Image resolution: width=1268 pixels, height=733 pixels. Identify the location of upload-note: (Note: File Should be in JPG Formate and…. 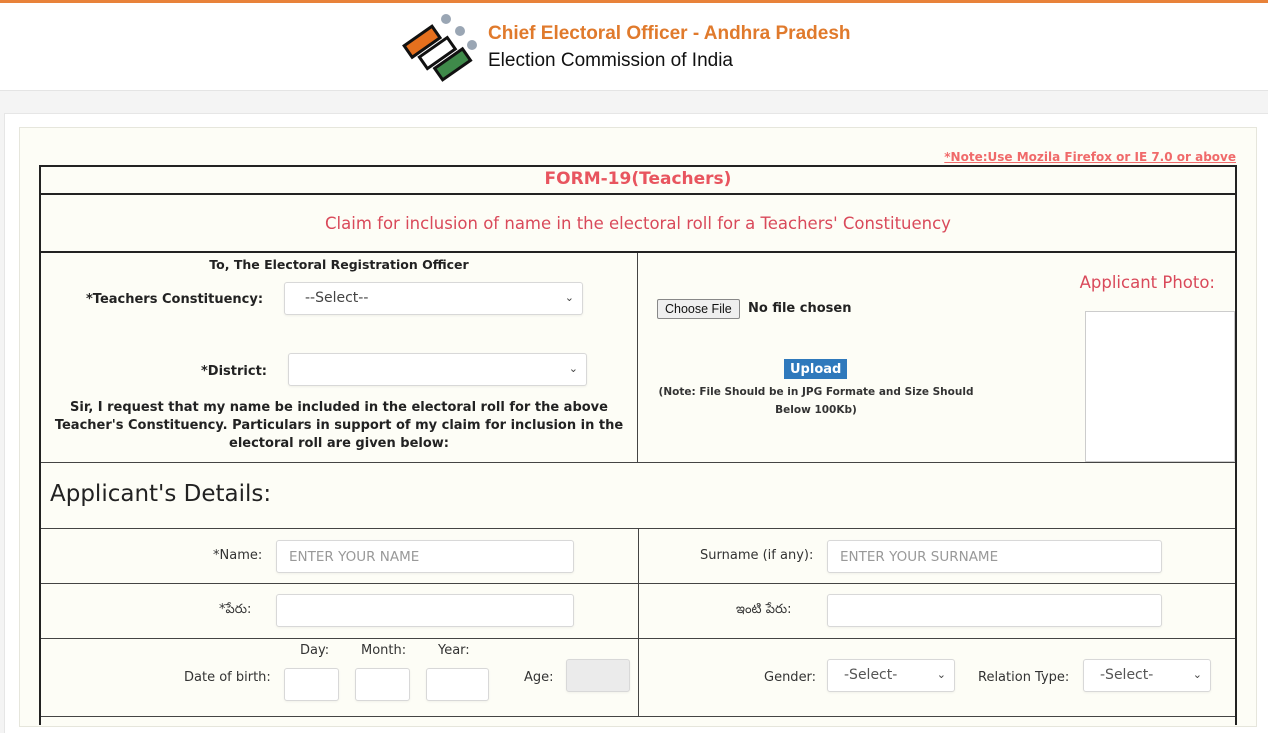
(816, 401).